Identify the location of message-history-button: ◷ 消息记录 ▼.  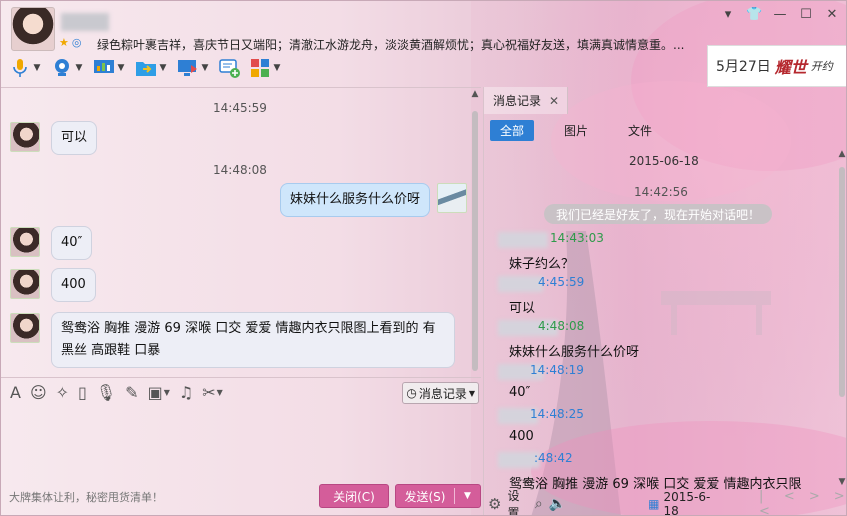
(440, 393).